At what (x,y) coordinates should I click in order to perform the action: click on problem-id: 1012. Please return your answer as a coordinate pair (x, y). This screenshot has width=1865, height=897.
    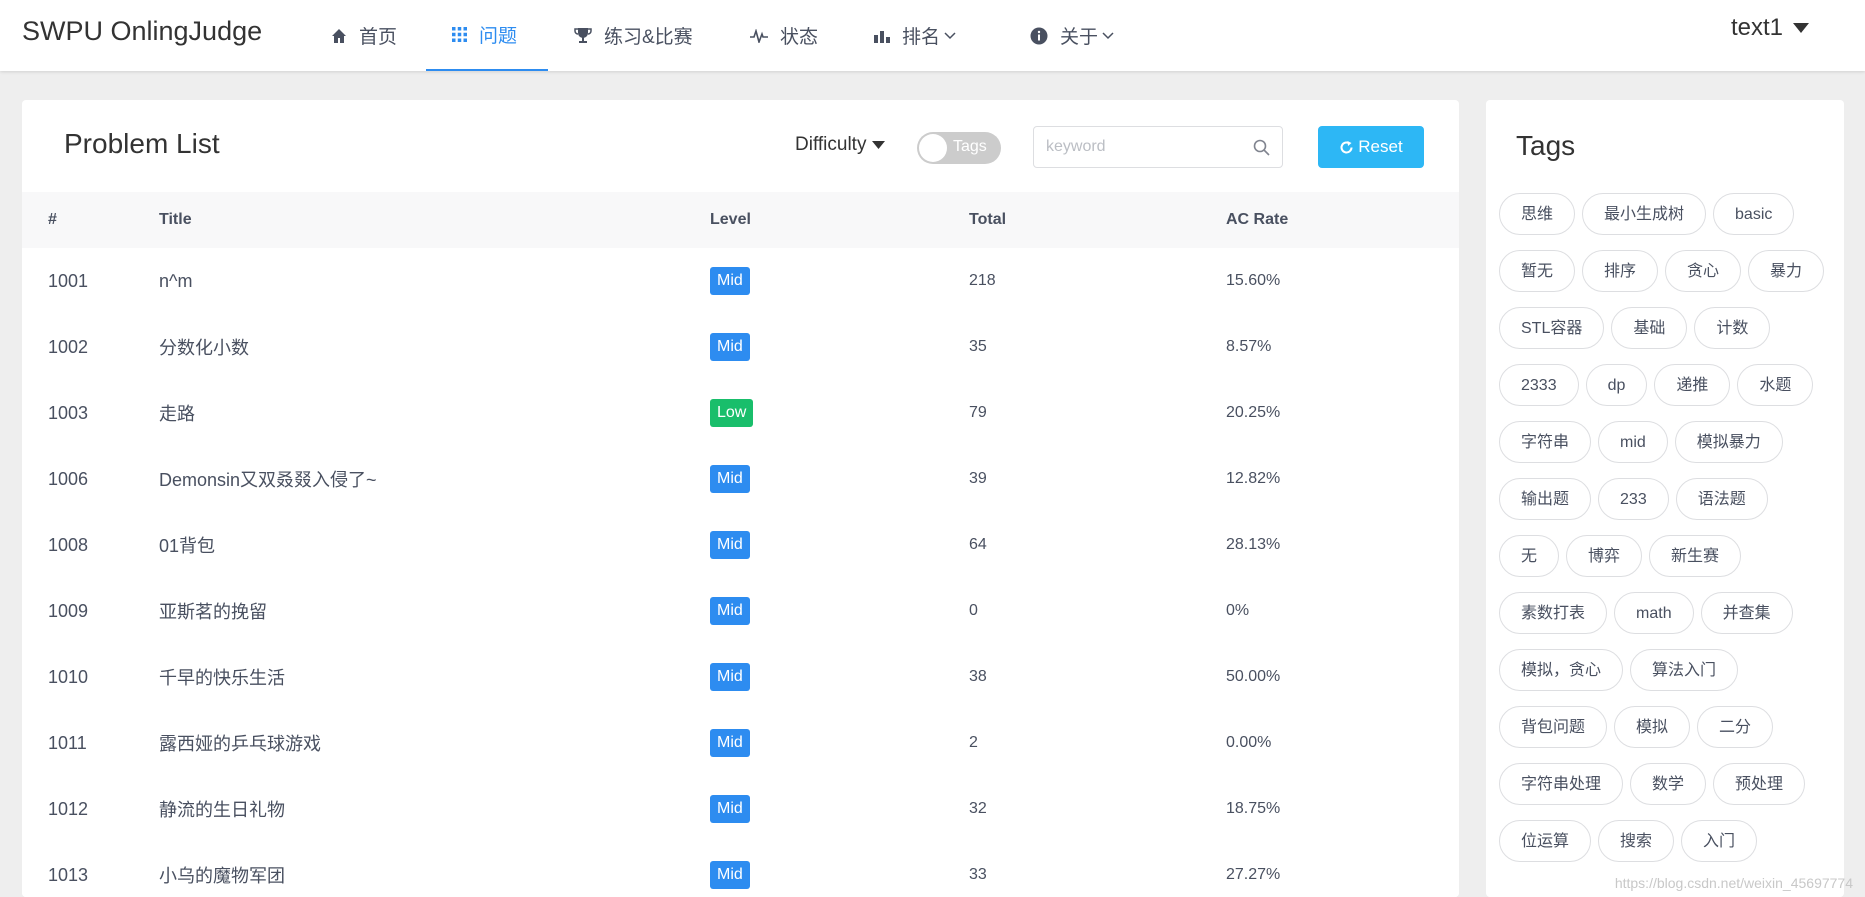
    Looking at the image, I should click on (68, 808).